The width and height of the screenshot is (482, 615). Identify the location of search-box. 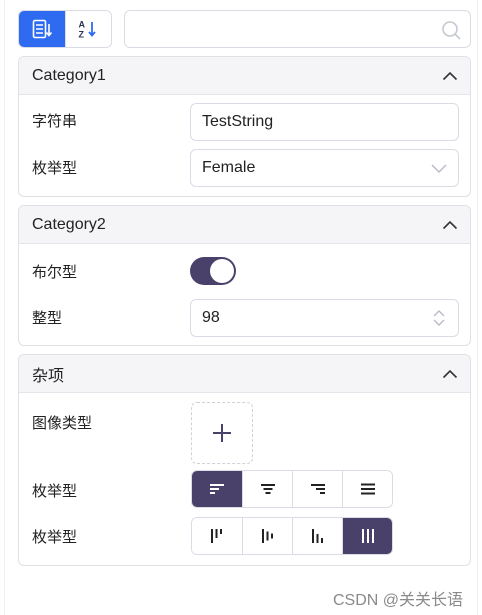
(297, 29).